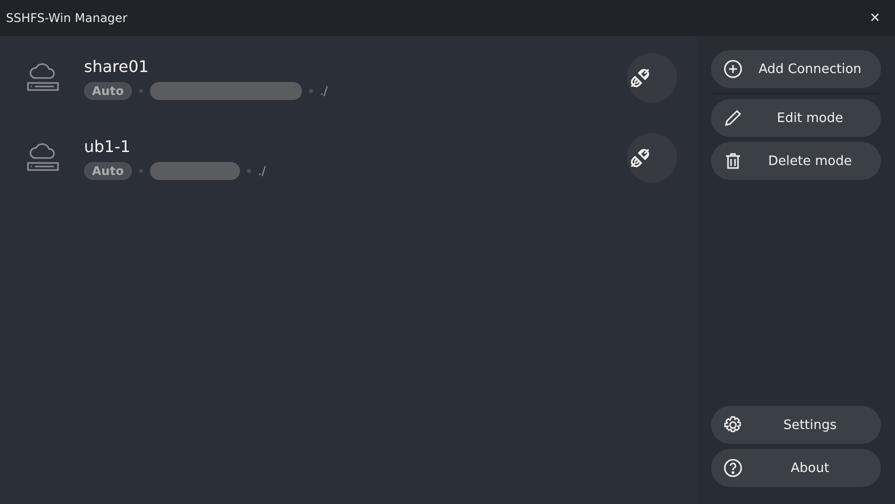 The image size is (895, 504). What do you see at coordinates (796, 161) in the screenshot?
I see `delete-button: Delete mode` at bounding box center [796, 161].